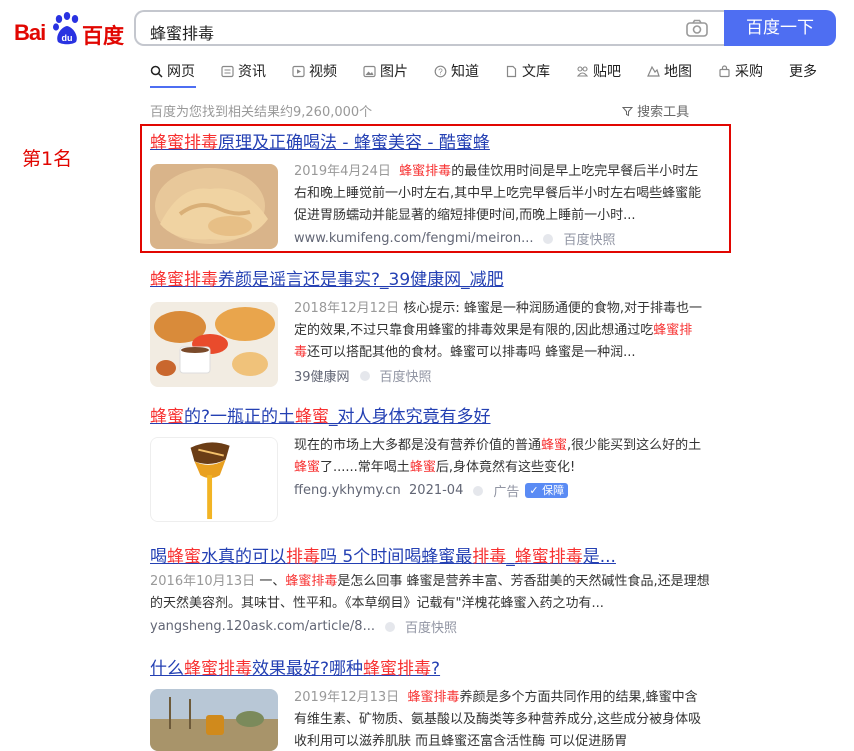 This screenshot has height=751, width=854. Describe the element at coordinates (607, 72) in the screenshot. I see `tab-label: 贴吧` at that location.